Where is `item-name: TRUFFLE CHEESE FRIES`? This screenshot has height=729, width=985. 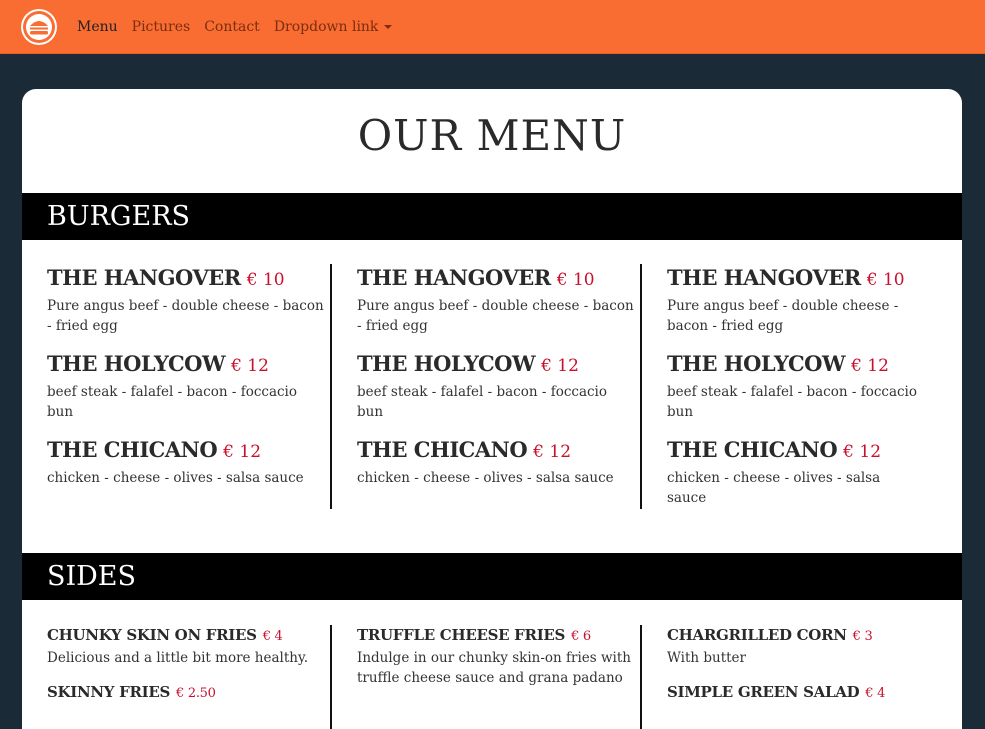
item-name: TRUFFLE CHEESE FRIES is located at coordinates (461, 635).